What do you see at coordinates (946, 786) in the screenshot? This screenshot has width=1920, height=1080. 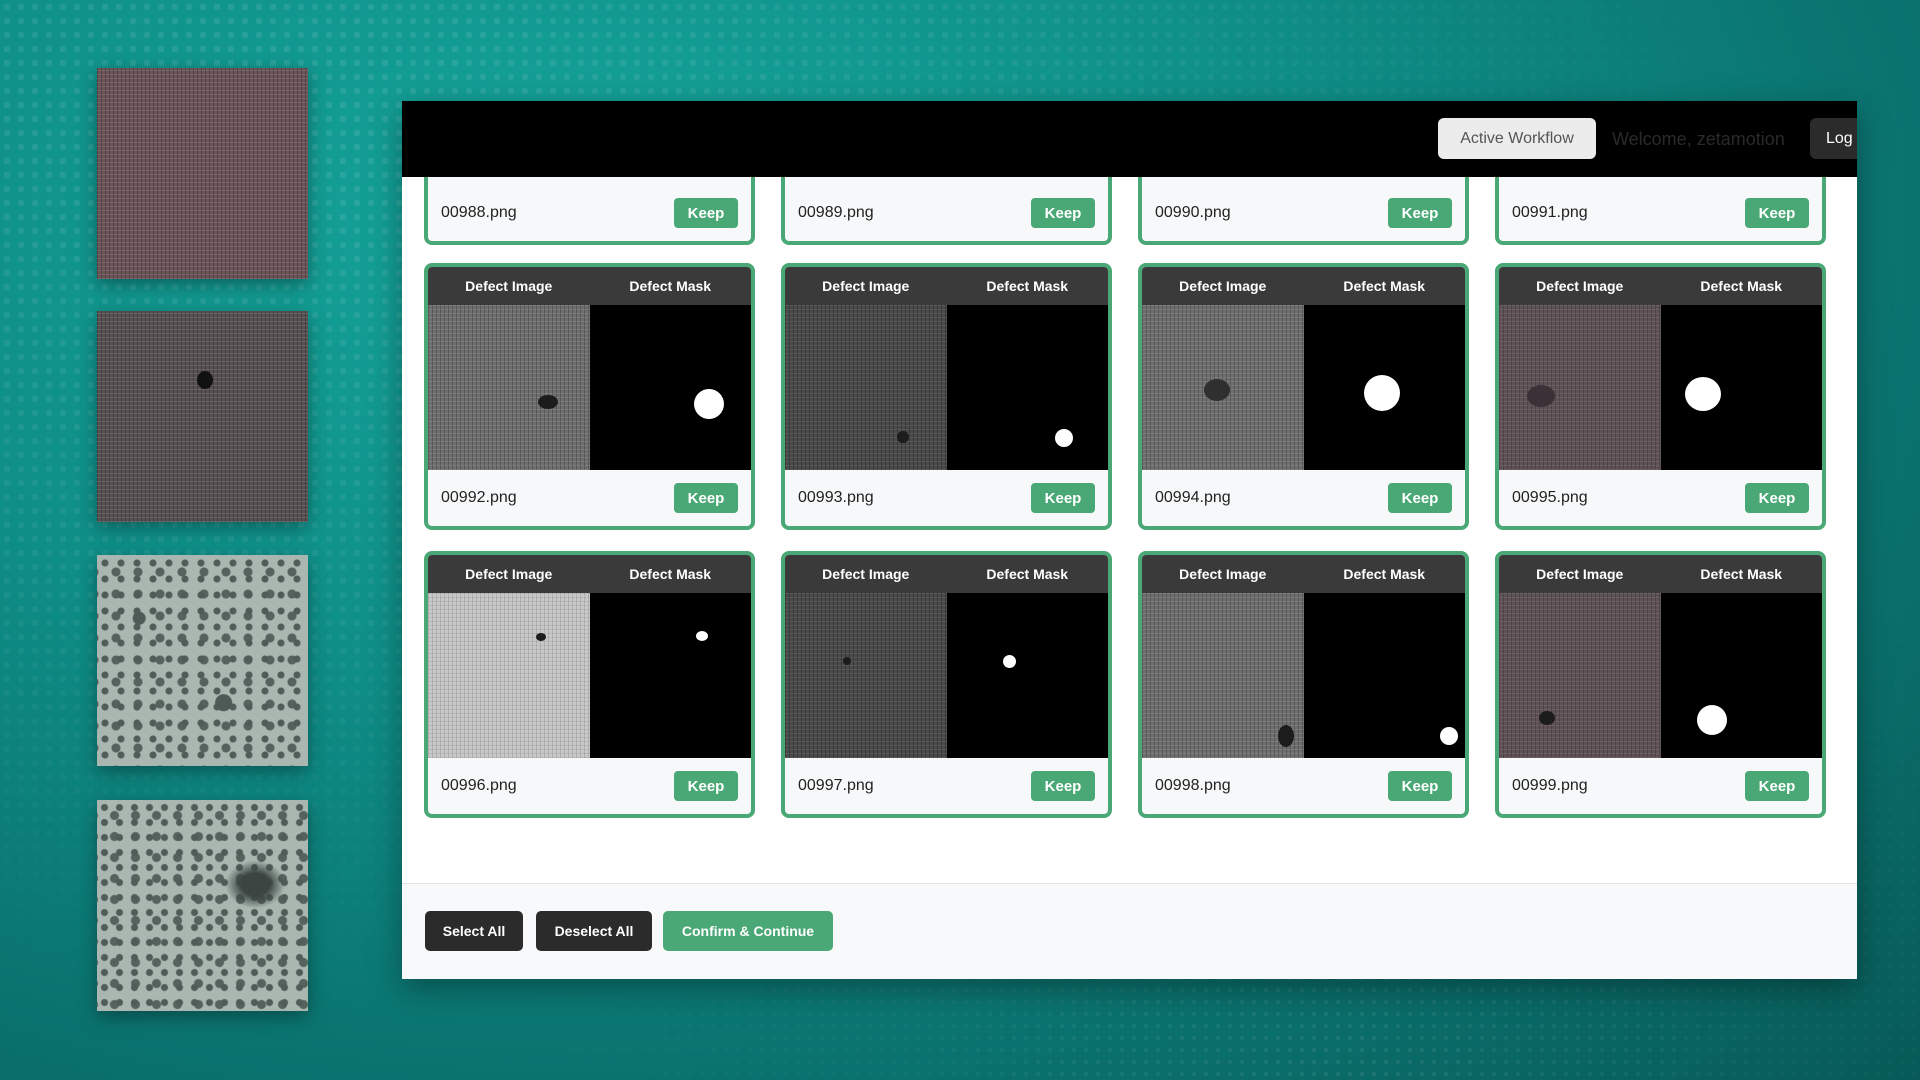 I see `card-footer: 00997.png Keep` at bounding box center [946, 786].